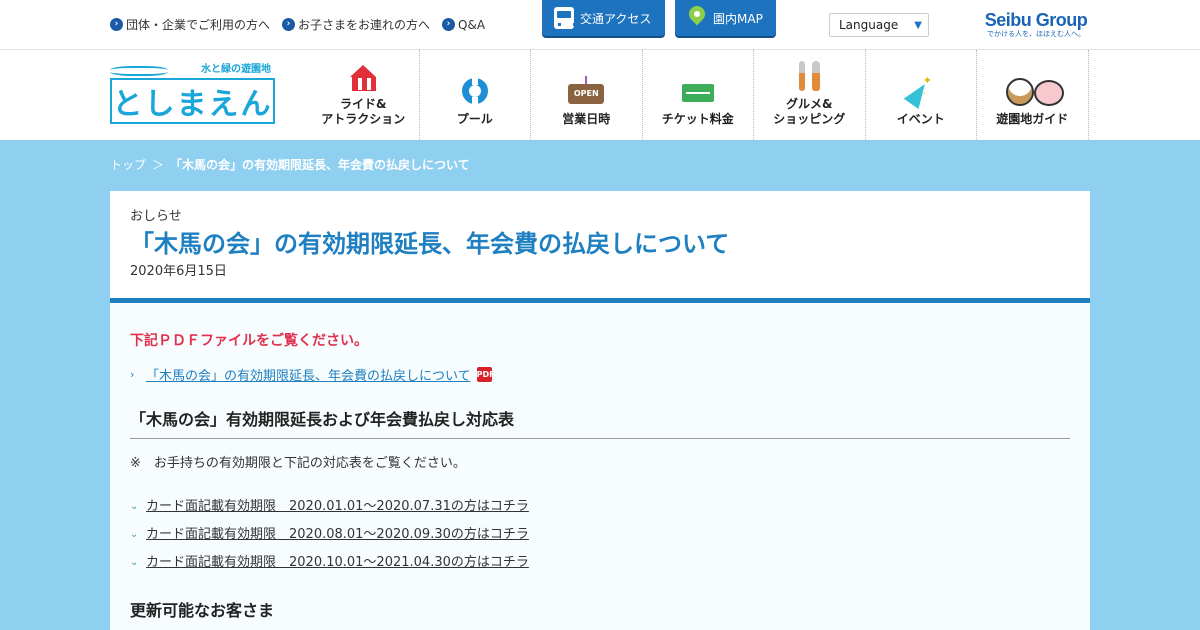  Describe the element at coordinates (308, 374) in the screenshot. I see `pdf-link: 「木馬の会」の有効期限延長、年会費の払戻しについて` at that location.